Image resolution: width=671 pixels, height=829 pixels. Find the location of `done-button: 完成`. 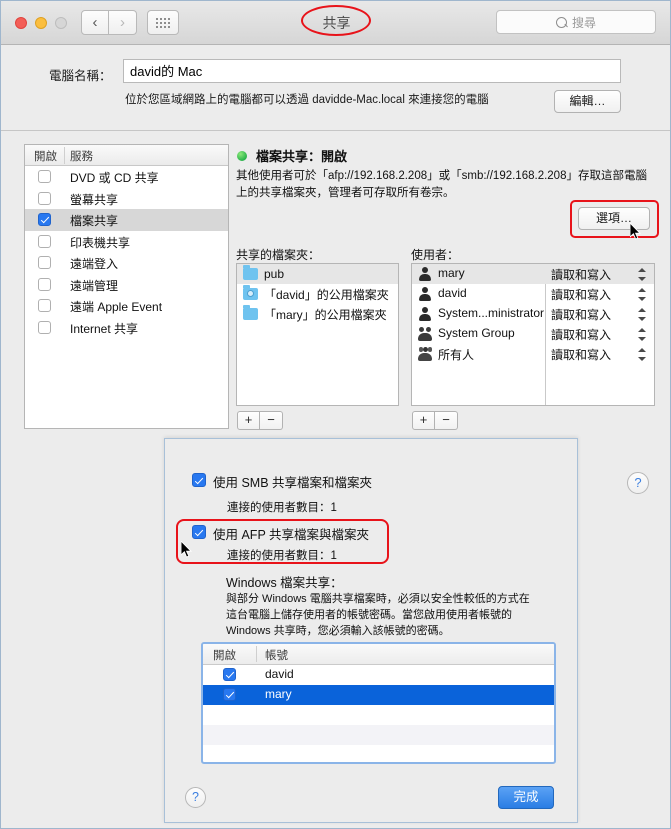

done-button: 完成 is located at coordinates (526, 797).